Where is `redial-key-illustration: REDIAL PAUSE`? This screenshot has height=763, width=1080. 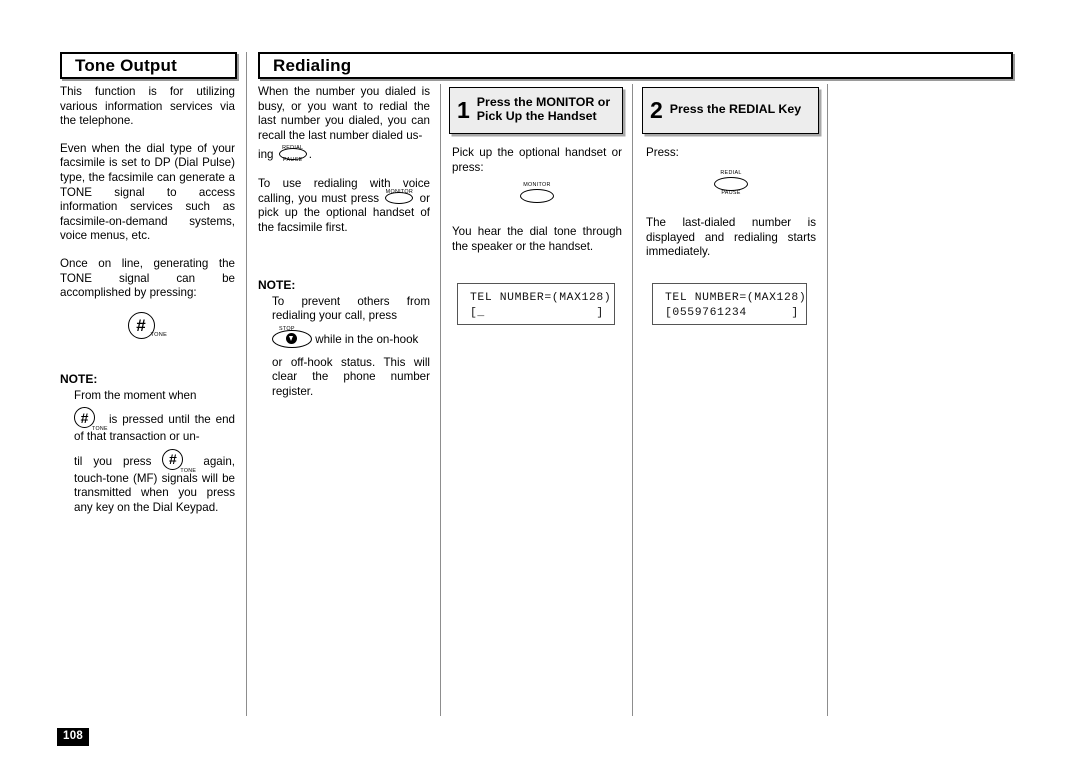 redial-key-illustration: REDIAL PAUSE is located at coordinates (731, 183).